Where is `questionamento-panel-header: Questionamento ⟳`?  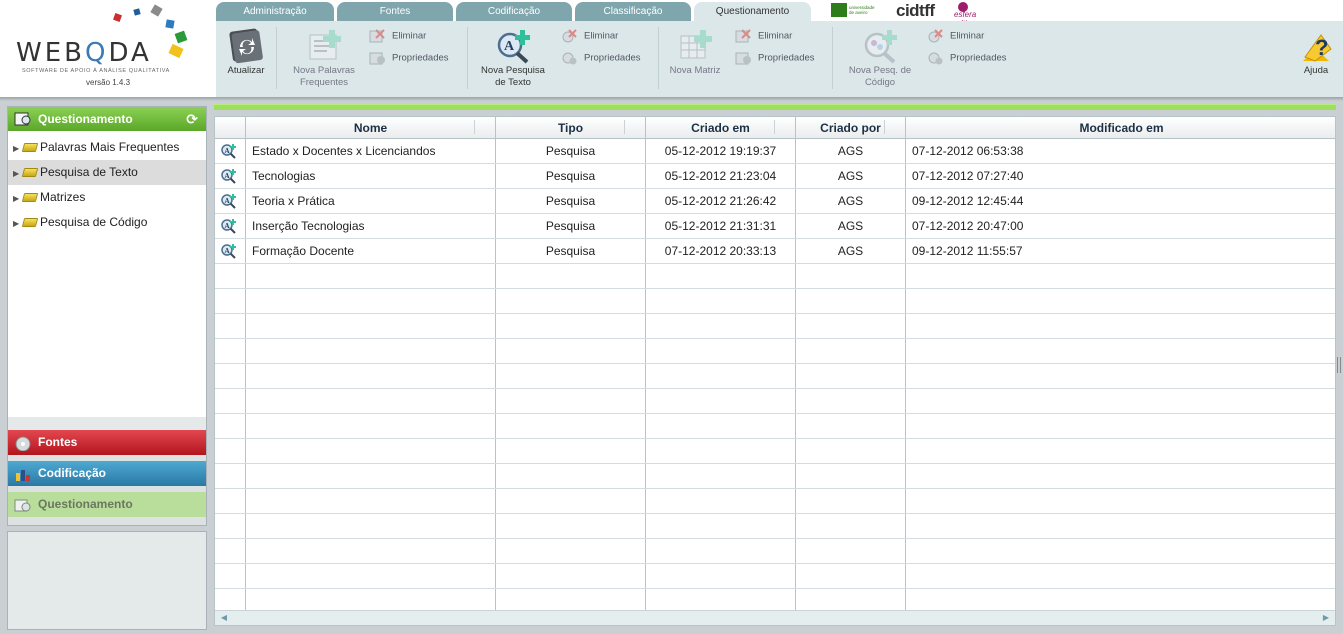
questionamento-panel-header: Questionamento ⟳ is located at coordinates (107, 119).